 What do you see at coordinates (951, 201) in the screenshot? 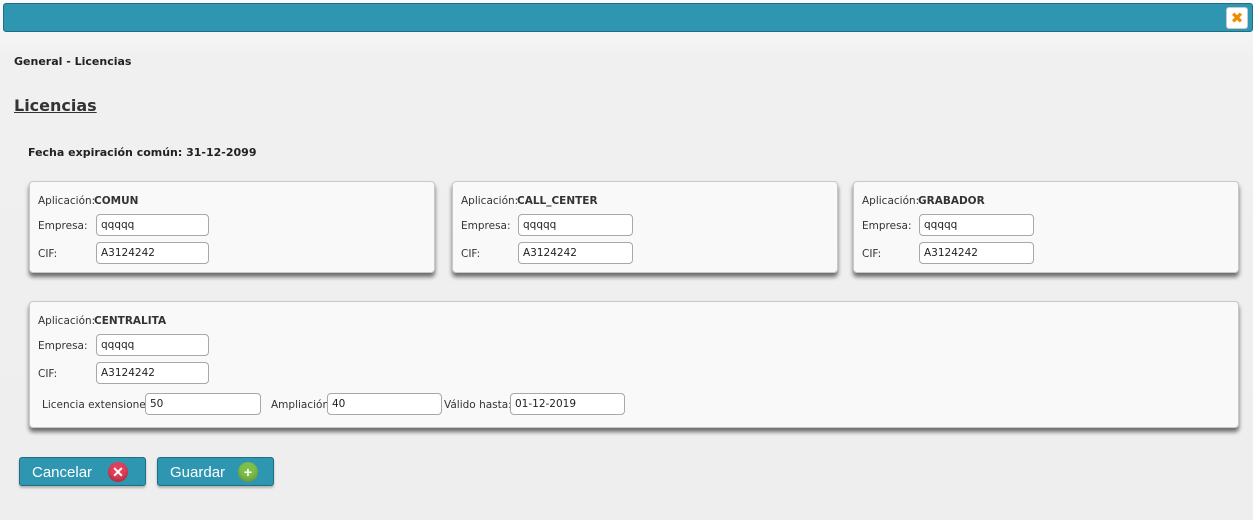
I see `app-name: GRABADOR` at bounding box center [951, 201].